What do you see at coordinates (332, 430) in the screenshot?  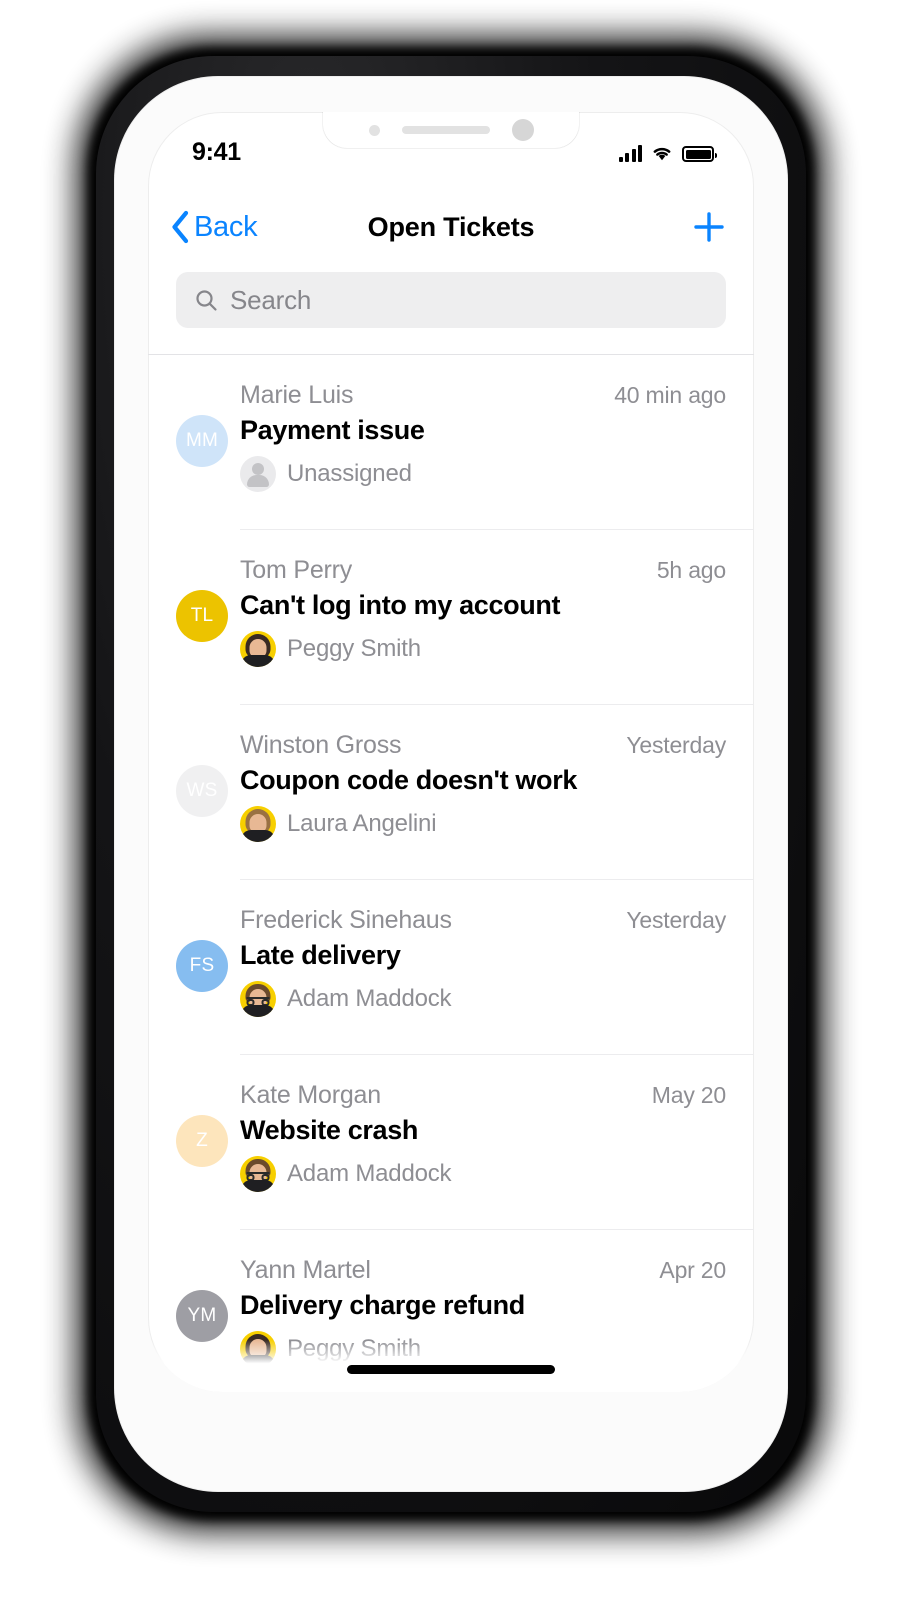 I see `ticket-subject: Payment issue` at bounding box center [332, 430].